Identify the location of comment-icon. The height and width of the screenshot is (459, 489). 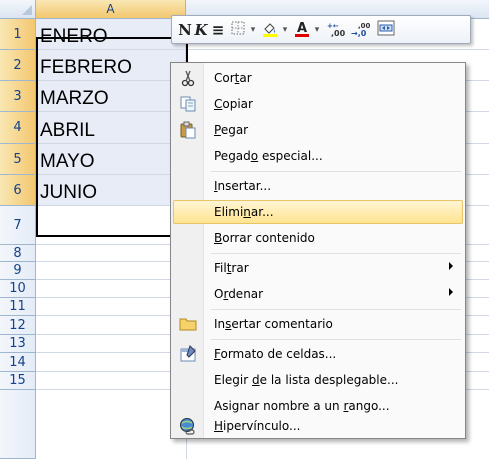
(188, 324).